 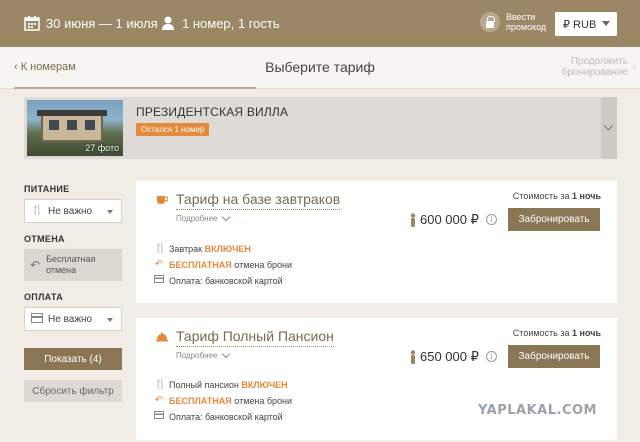 I want to click on meal-filter-select: 🍴 Не важно, so click(x=73, y=211).